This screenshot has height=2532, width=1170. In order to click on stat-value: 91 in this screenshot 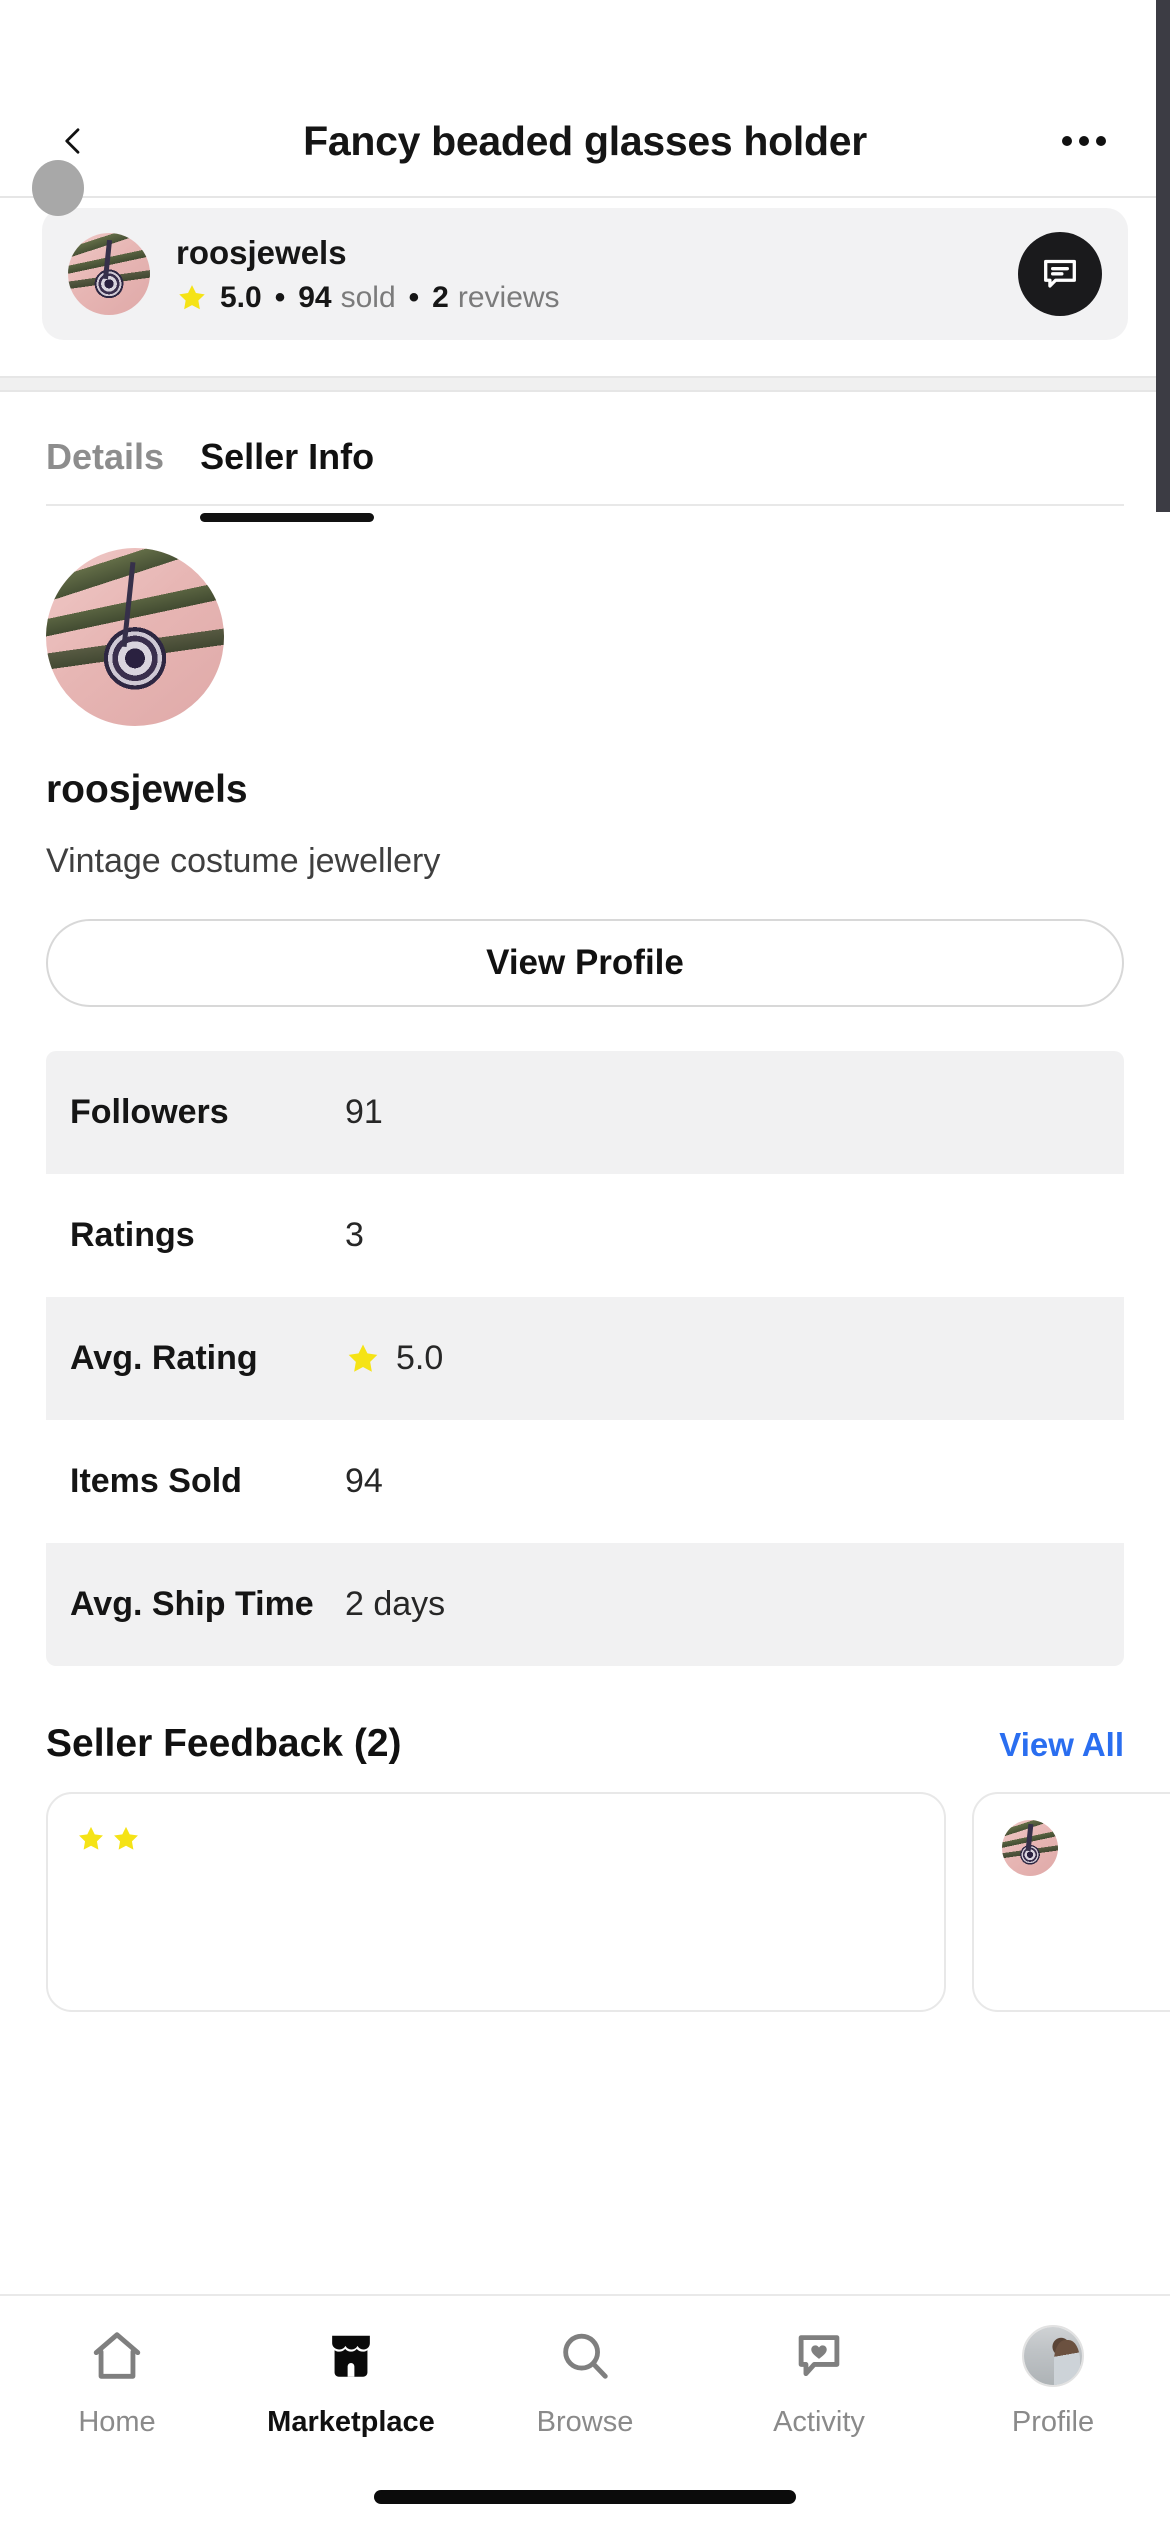, I will do `click(364, 1112)`.